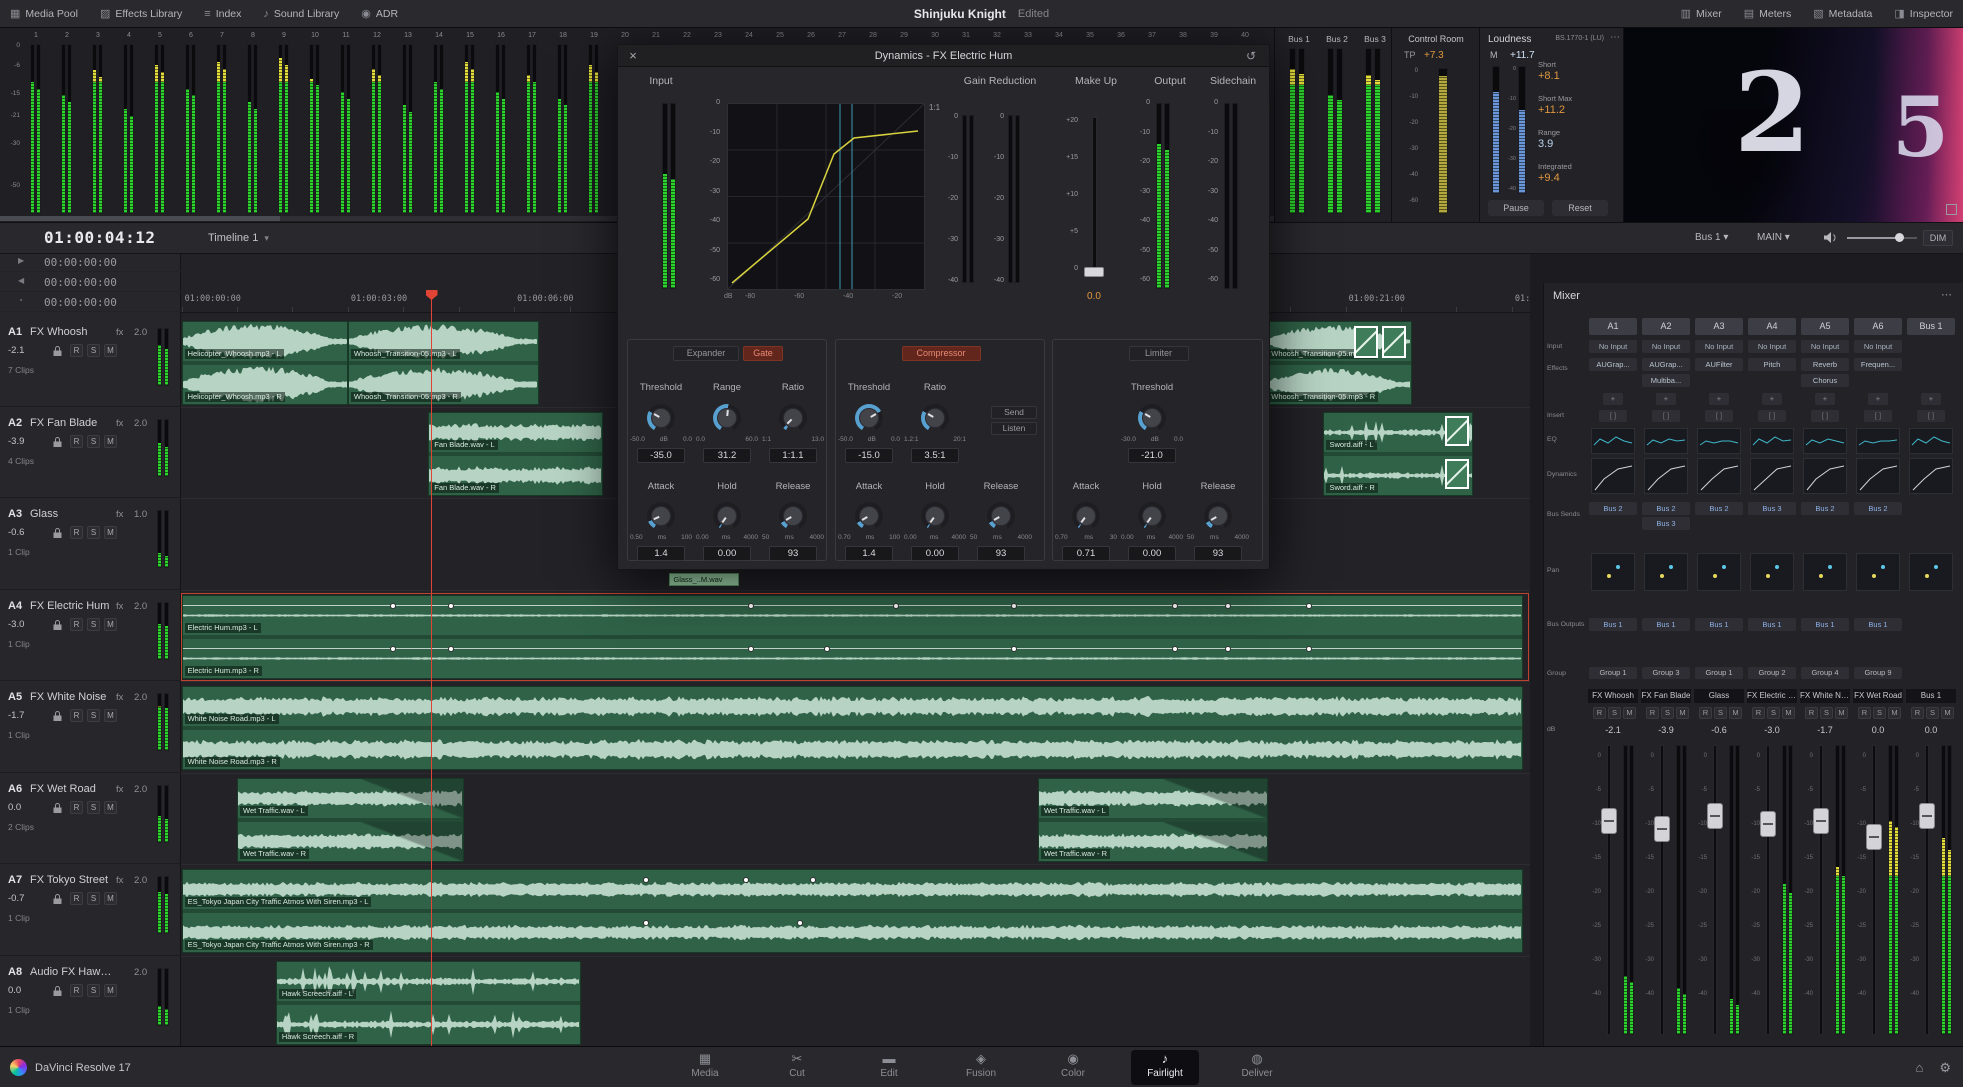  Describe the element at coordinates (935, 455) in the screenshot. I see `ratio-value: 3.5:1` at that location.